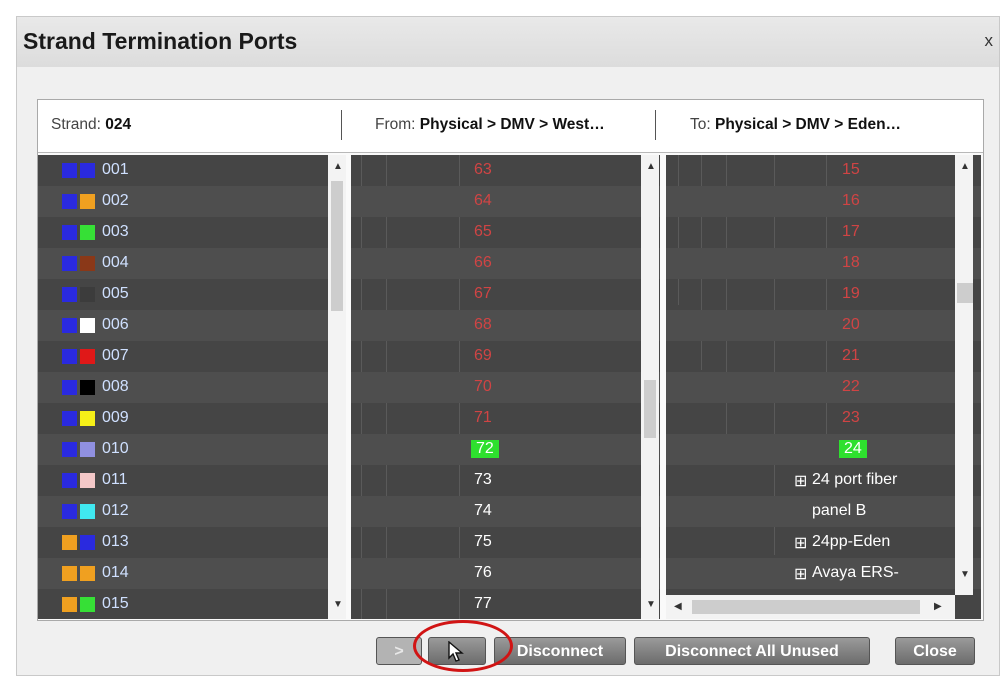  Describe the element at coordinates (851, 541) in the screenshot. I see `tree-node-label: 24pp-Eden` at that location.